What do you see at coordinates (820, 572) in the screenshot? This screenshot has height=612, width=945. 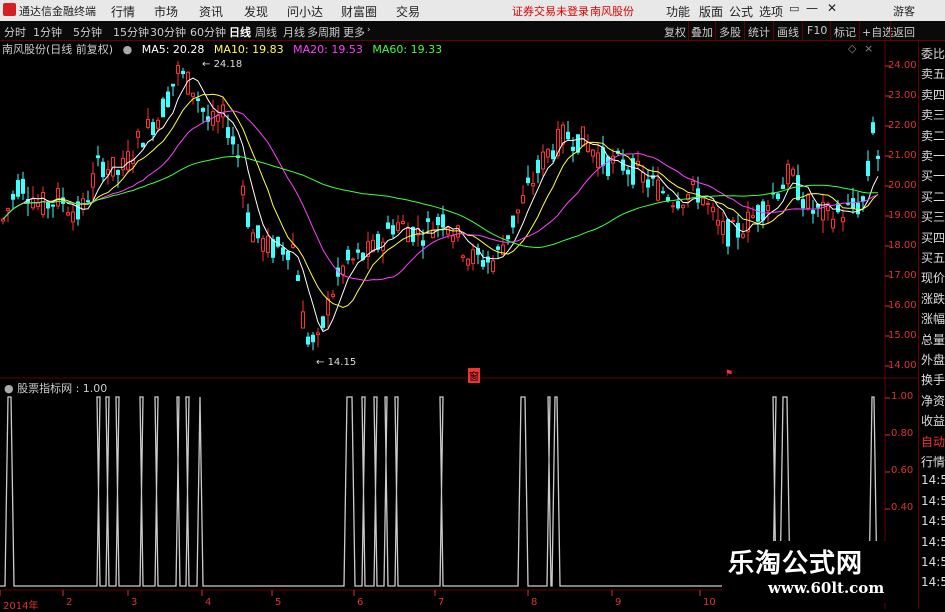 I see `watermark: 乐淘公式网 www.60lt.com` at bounding box center [820, 572].